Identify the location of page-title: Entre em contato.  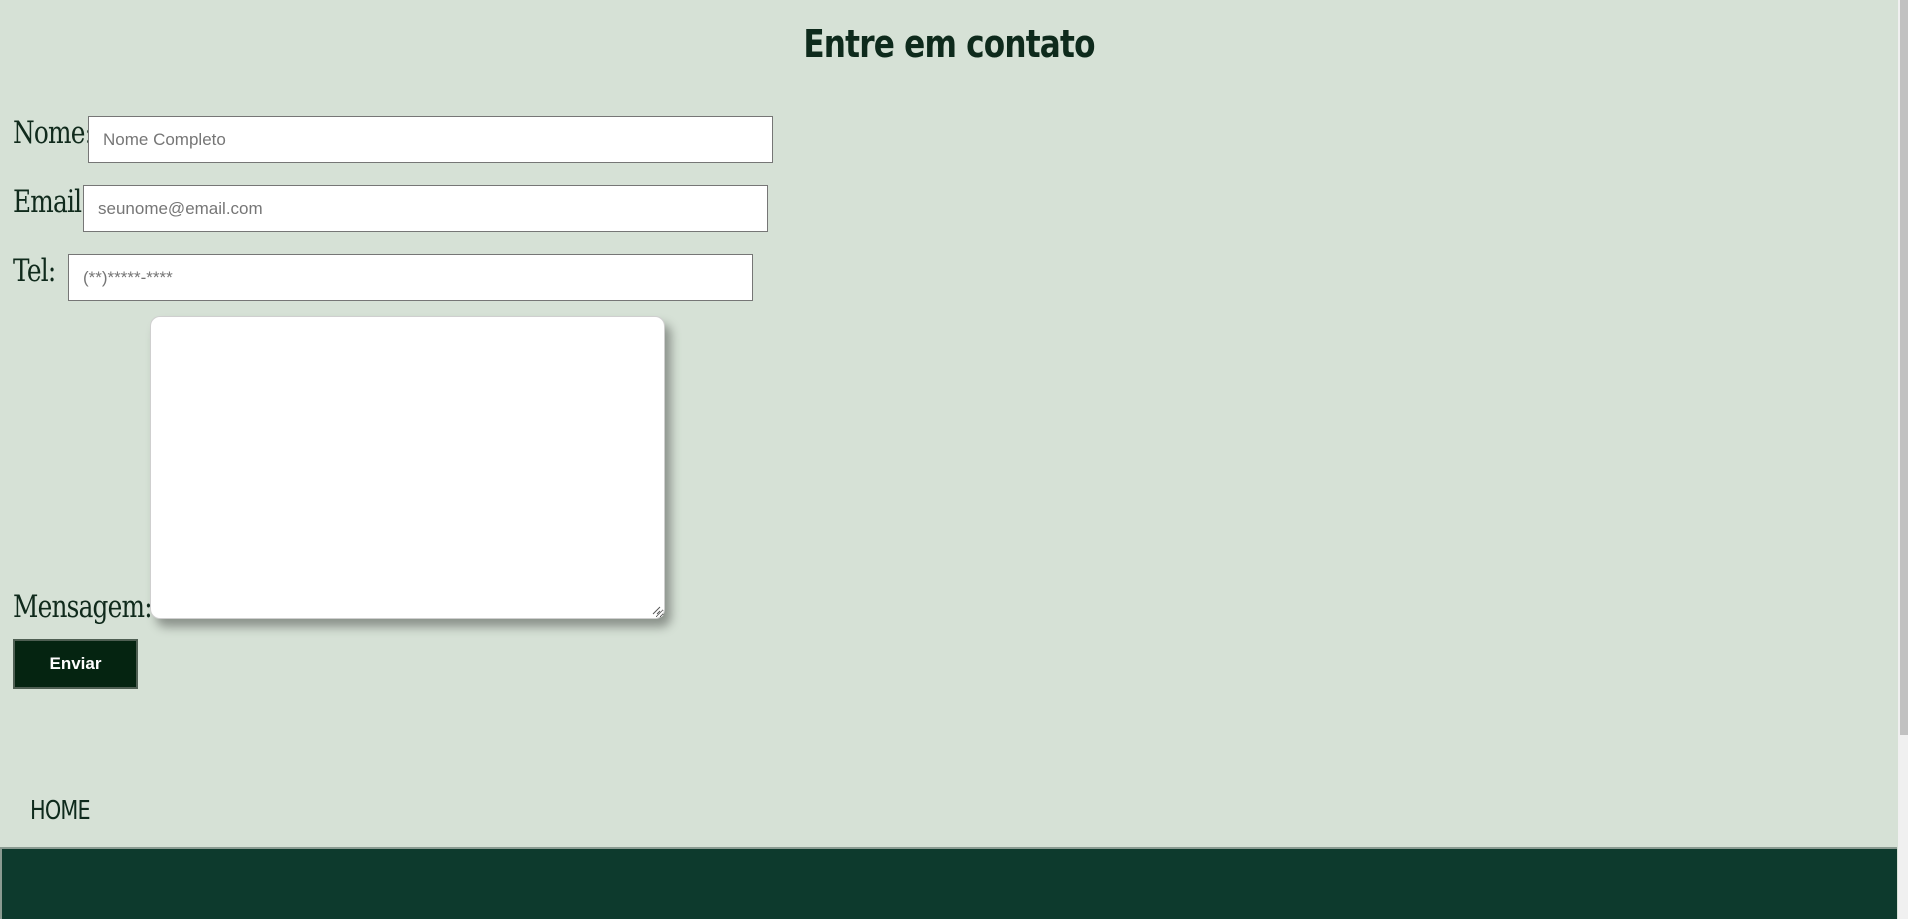
(949, 44).